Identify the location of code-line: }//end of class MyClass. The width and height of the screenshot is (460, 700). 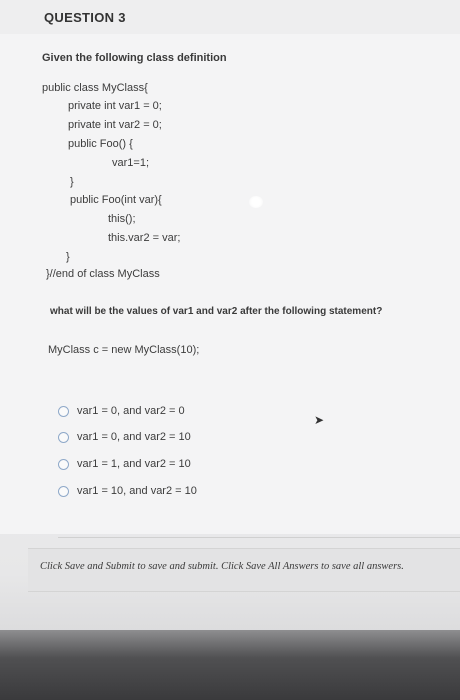
(103, 274).